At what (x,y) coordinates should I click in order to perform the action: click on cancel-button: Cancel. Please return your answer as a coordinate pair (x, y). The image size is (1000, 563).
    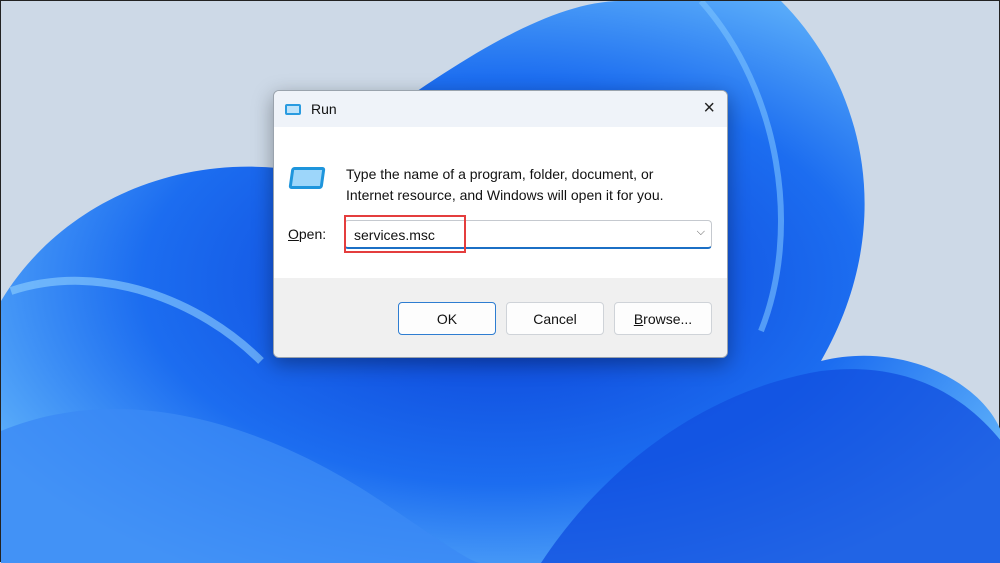
    Looking at the image, I should click on (555, 318).